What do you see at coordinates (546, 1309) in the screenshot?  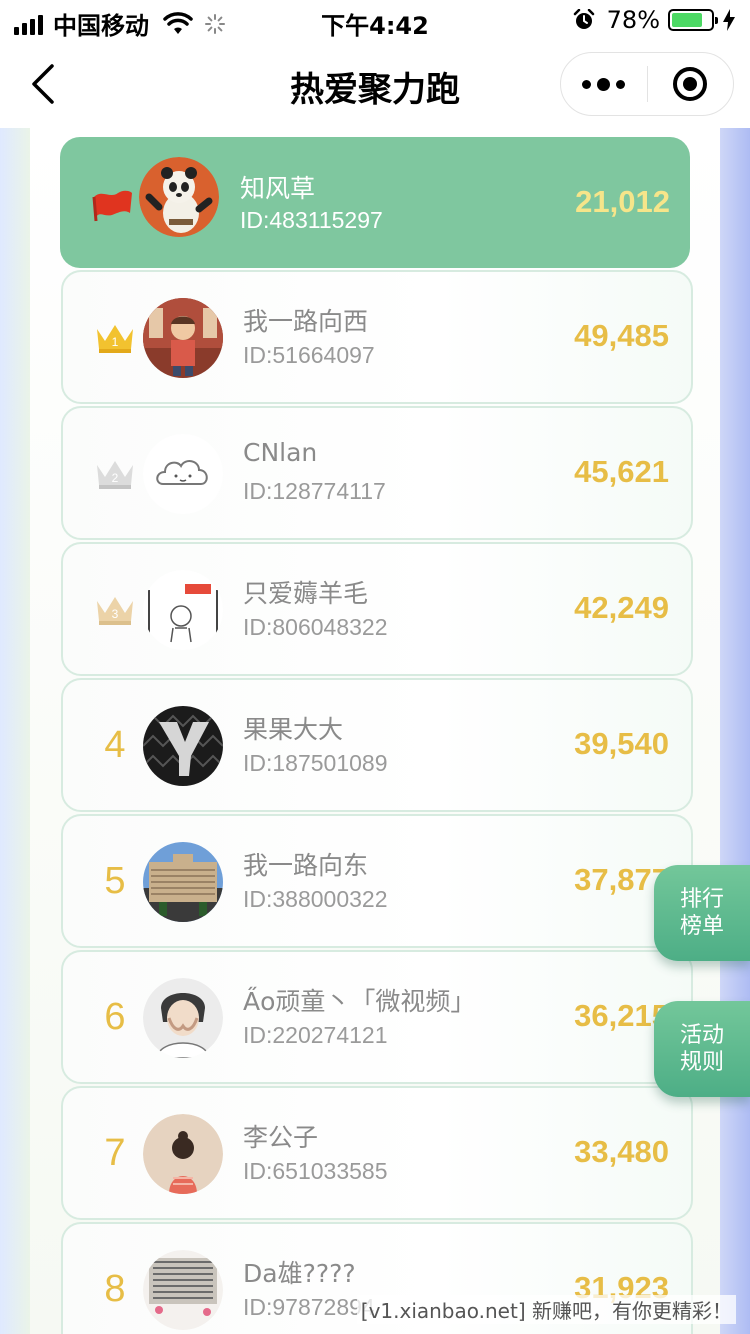 I see `watermark: [v1.xianbao.net] 新赚吧，有你更精彩！` at bounding box center [546, 1309].